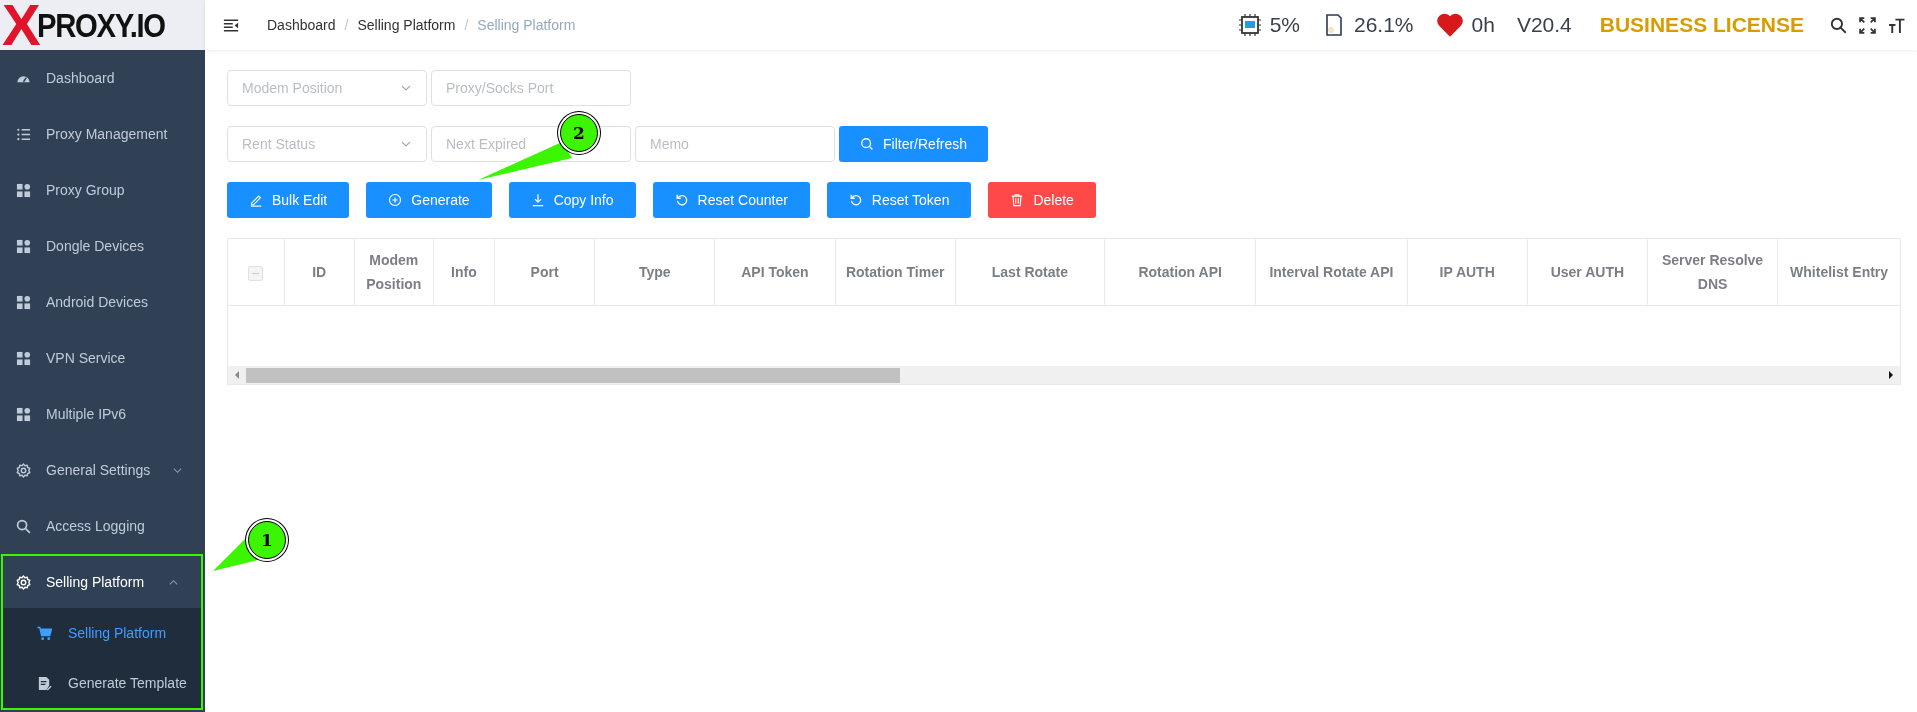 This screenshot has width=1917, height=712. What do you see at coordinates (102, 246) in the screenshot?
I see `sidebar-item: Dongle Devices` at bounding box center [102, 246].